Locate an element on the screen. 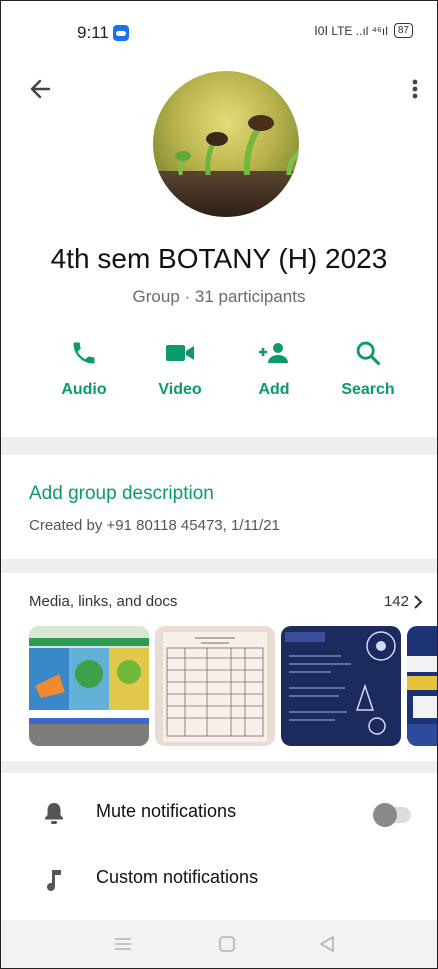 Image resolution: width=438 pixels, height=969 pixels. custom-notifications-row: Custom notifications is located at coordinates (219, 879).